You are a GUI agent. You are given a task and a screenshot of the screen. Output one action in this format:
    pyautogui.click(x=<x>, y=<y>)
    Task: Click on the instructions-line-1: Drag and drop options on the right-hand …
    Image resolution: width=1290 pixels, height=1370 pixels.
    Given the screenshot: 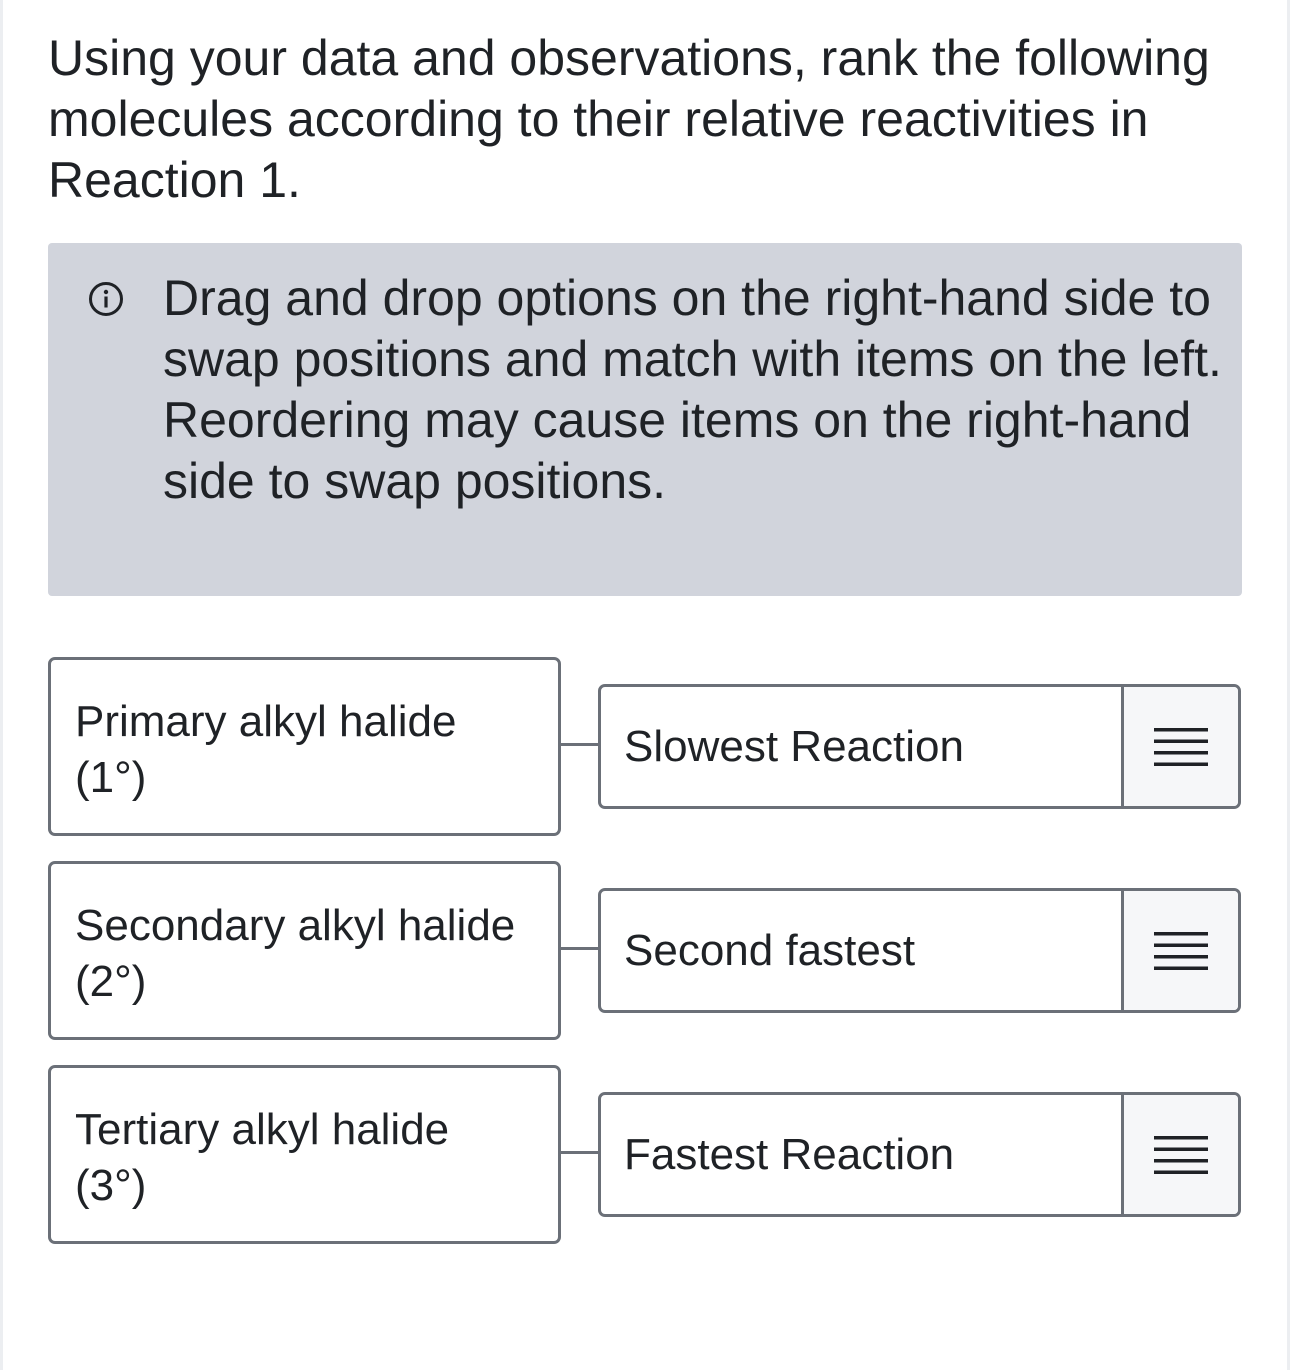 What is the action you would take?
    pyautogui.click(x=692, y=328)
    